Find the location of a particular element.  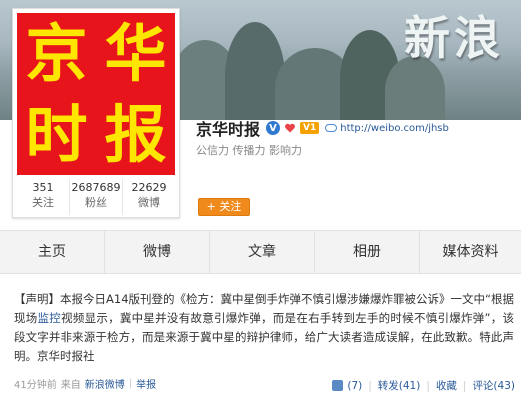

stat-following-label: 关注 is located at coordinates (43, 202).